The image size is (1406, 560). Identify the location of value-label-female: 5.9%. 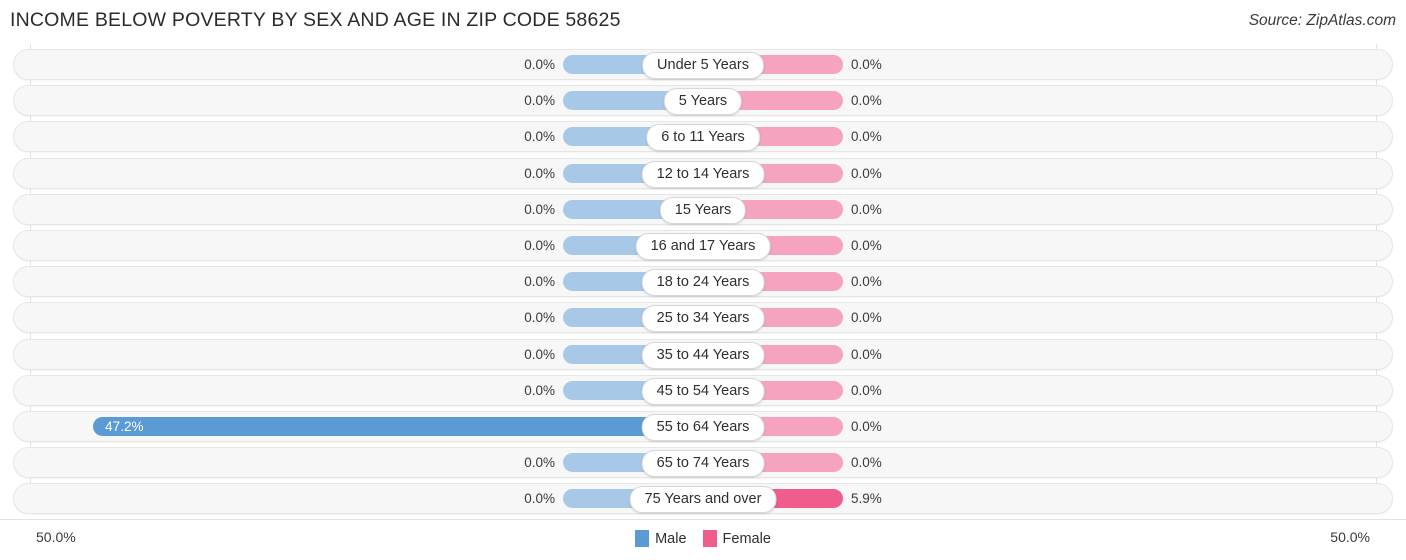
(866, 499).